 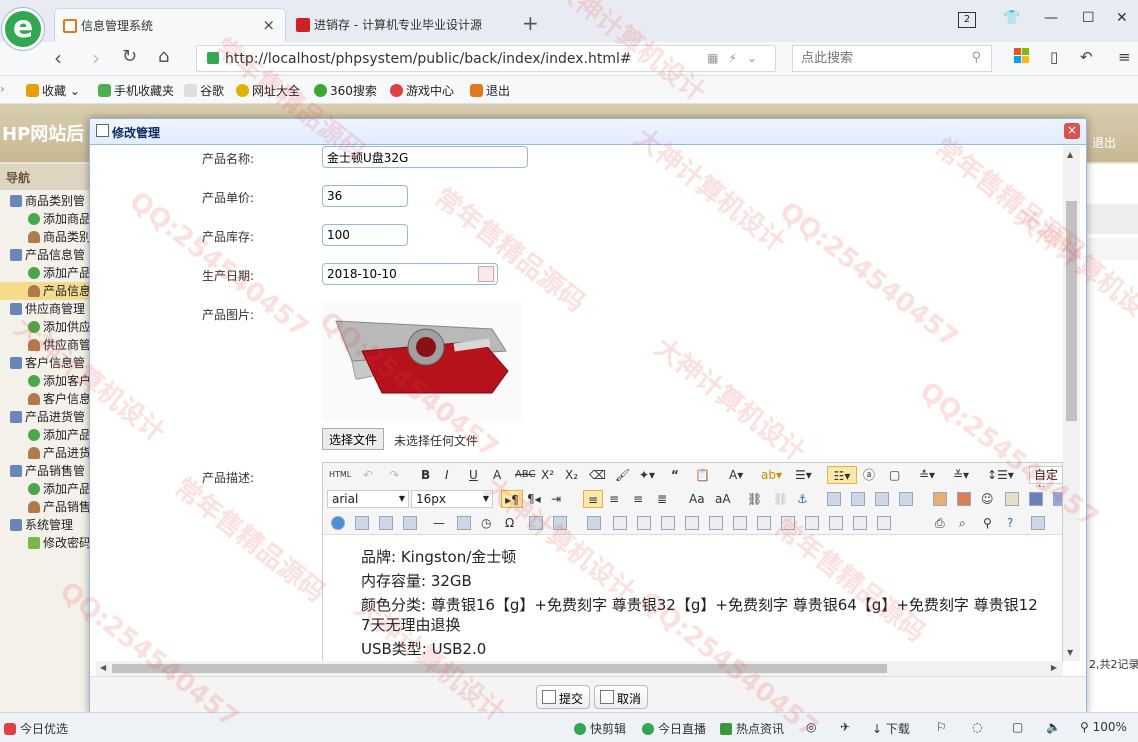 What do you see at coordinates (987, 523) in the screenshot?
I see `search-replace-icon: ⚲` at bounding box center [987, 523].